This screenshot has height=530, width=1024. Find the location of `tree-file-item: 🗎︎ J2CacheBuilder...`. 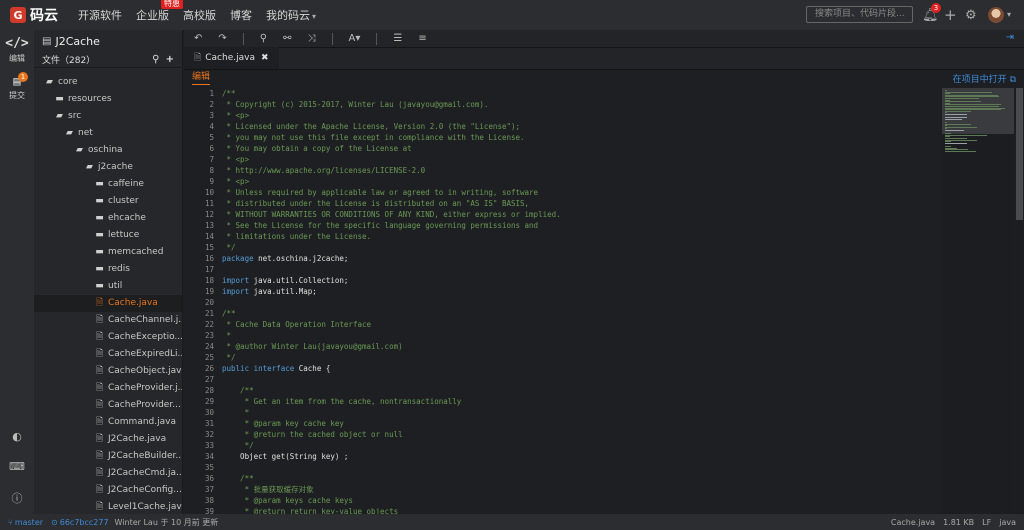

tree-file-item: 🗎︎ J2CacheBuilder... is located at coordinates (108, 456).